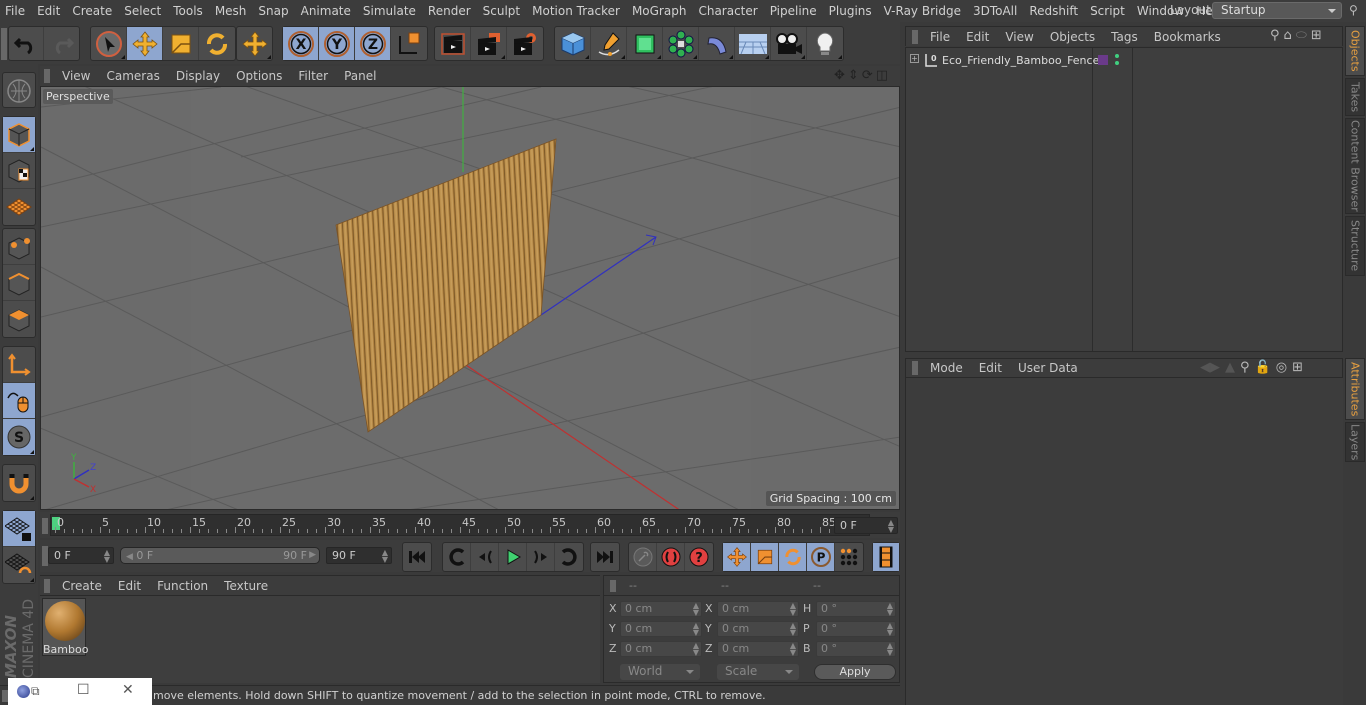 This screenshot has width=1366, height=705. Describe the element at coordinates (1355, 166) in the screenshot. I see `tab-content-browser: Content Browser` at that location.